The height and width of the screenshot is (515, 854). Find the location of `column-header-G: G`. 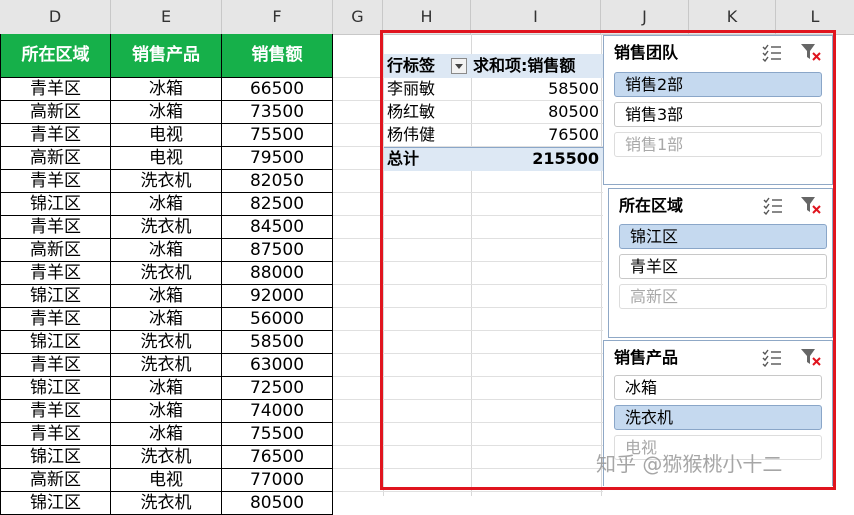

column-header-G: G is located at coordinates (358, 17).